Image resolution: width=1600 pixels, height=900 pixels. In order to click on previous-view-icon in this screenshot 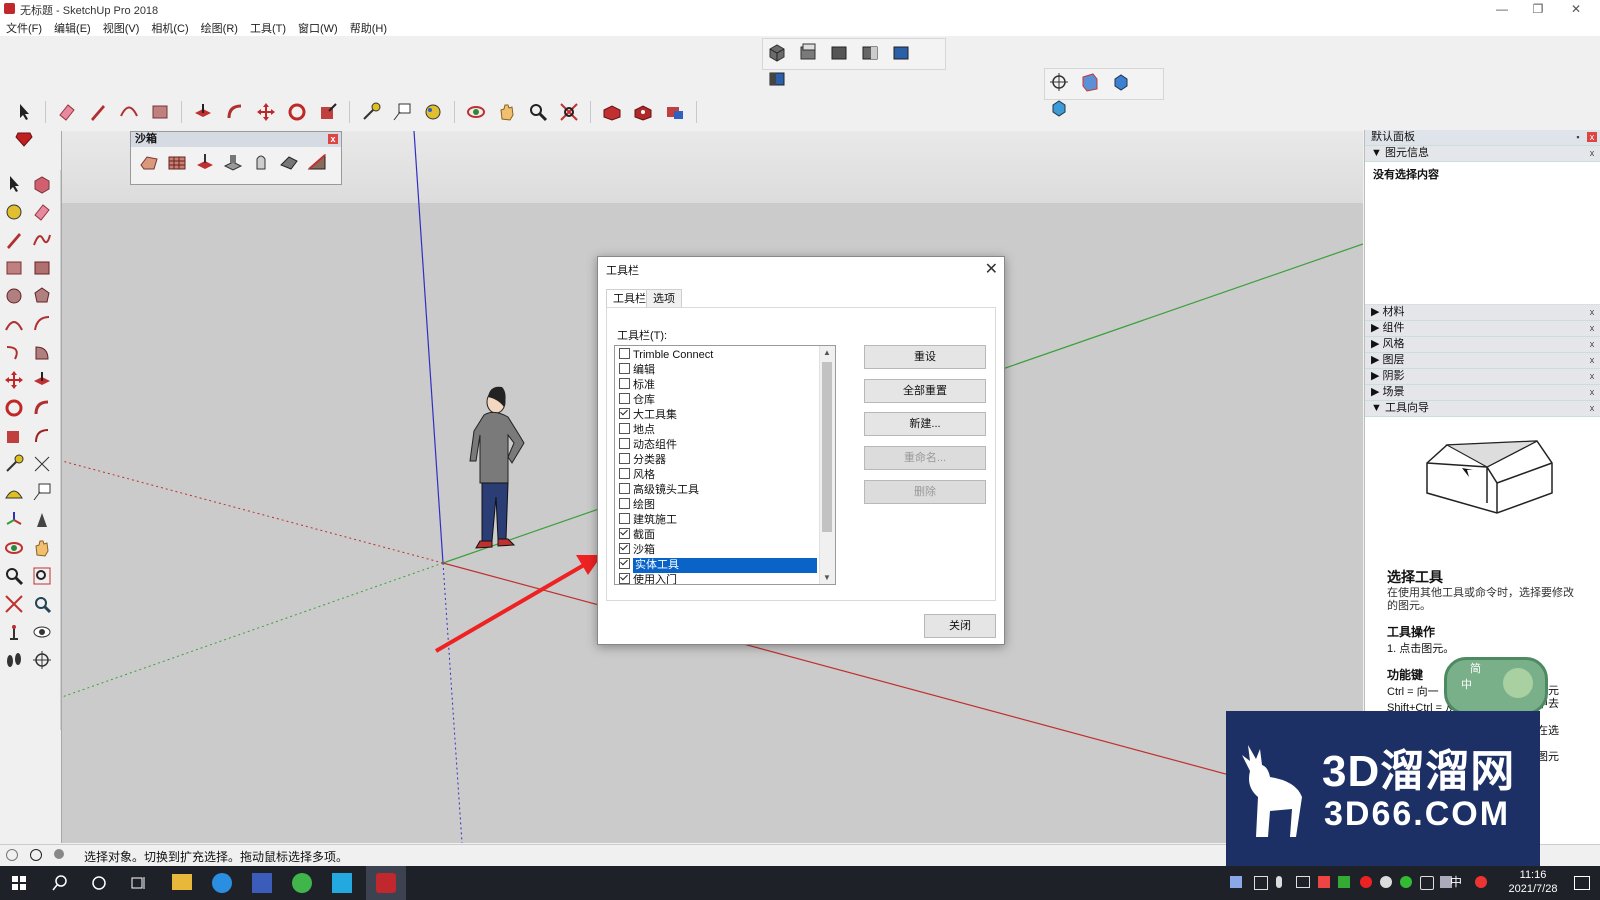, I will do `click(42, 604)`.